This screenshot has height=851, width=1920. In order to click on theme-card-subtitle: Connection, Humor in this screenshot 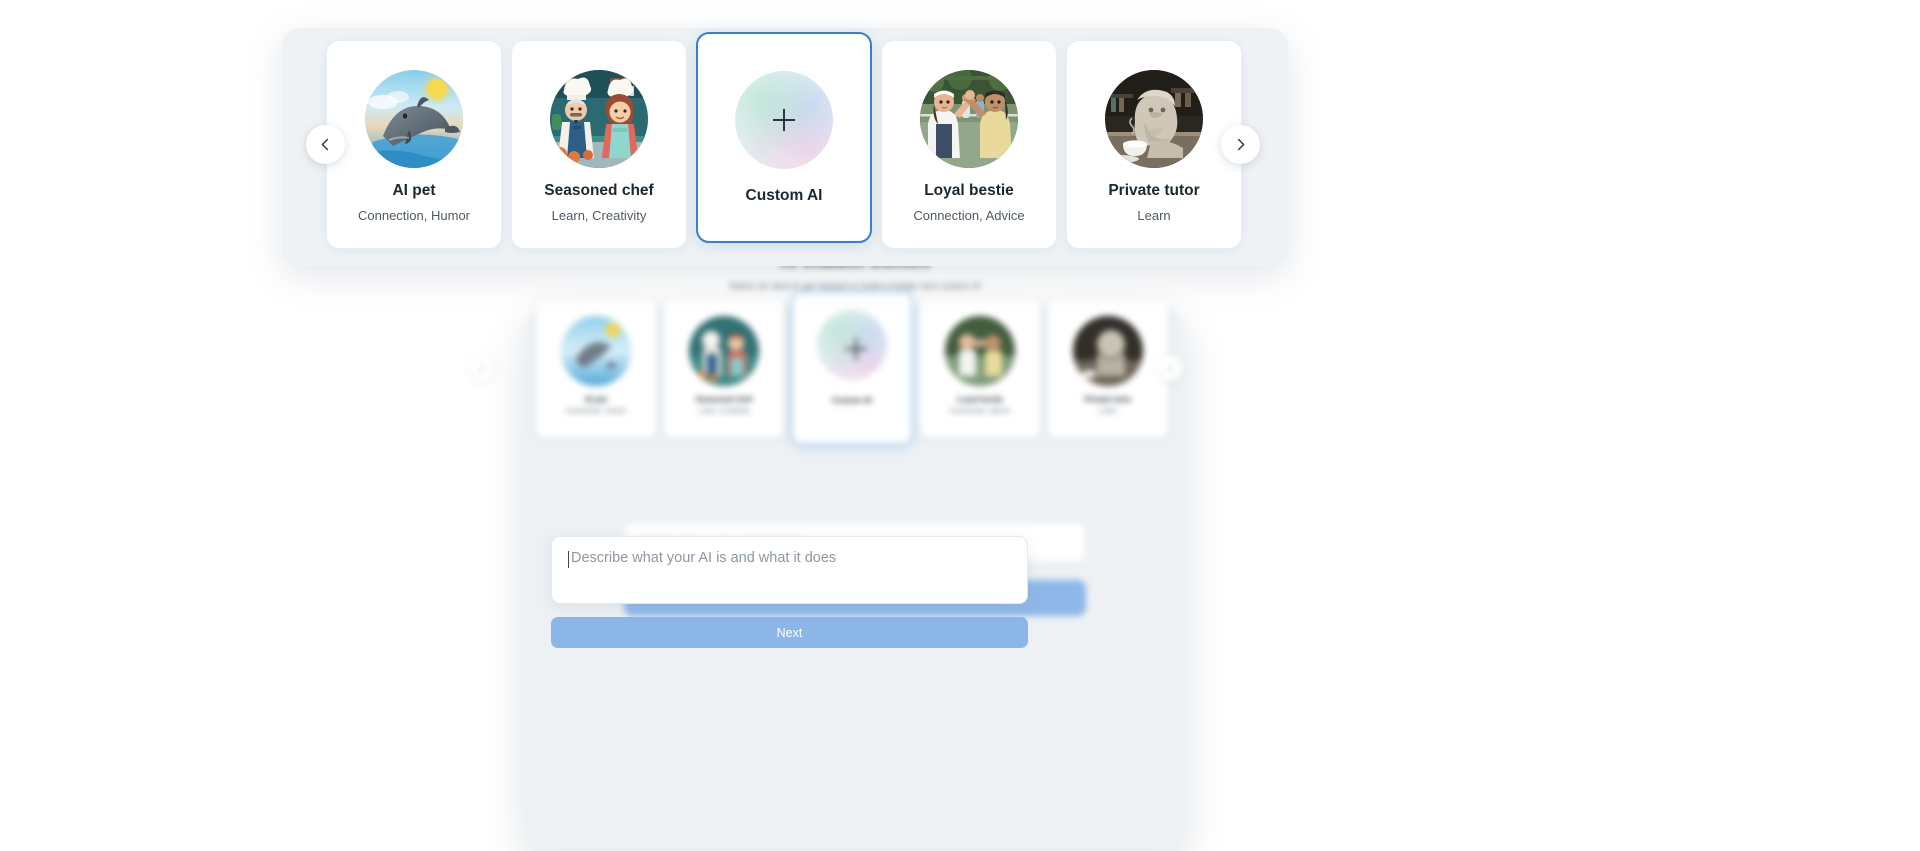, I will do `click(414, 215)`.